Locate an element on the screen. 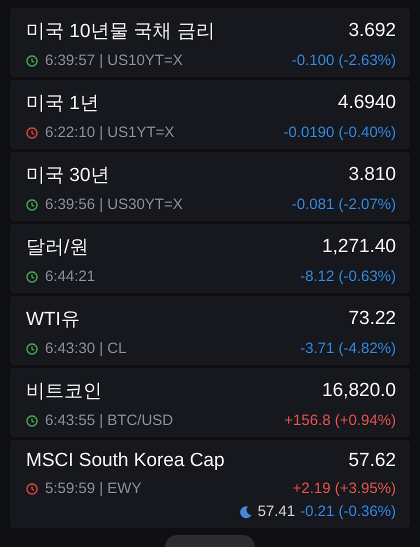 Image resolution: width=420 pixels, height=547 pixels. instrument-name: 미국 30년 is located at coordinates (68, 176).